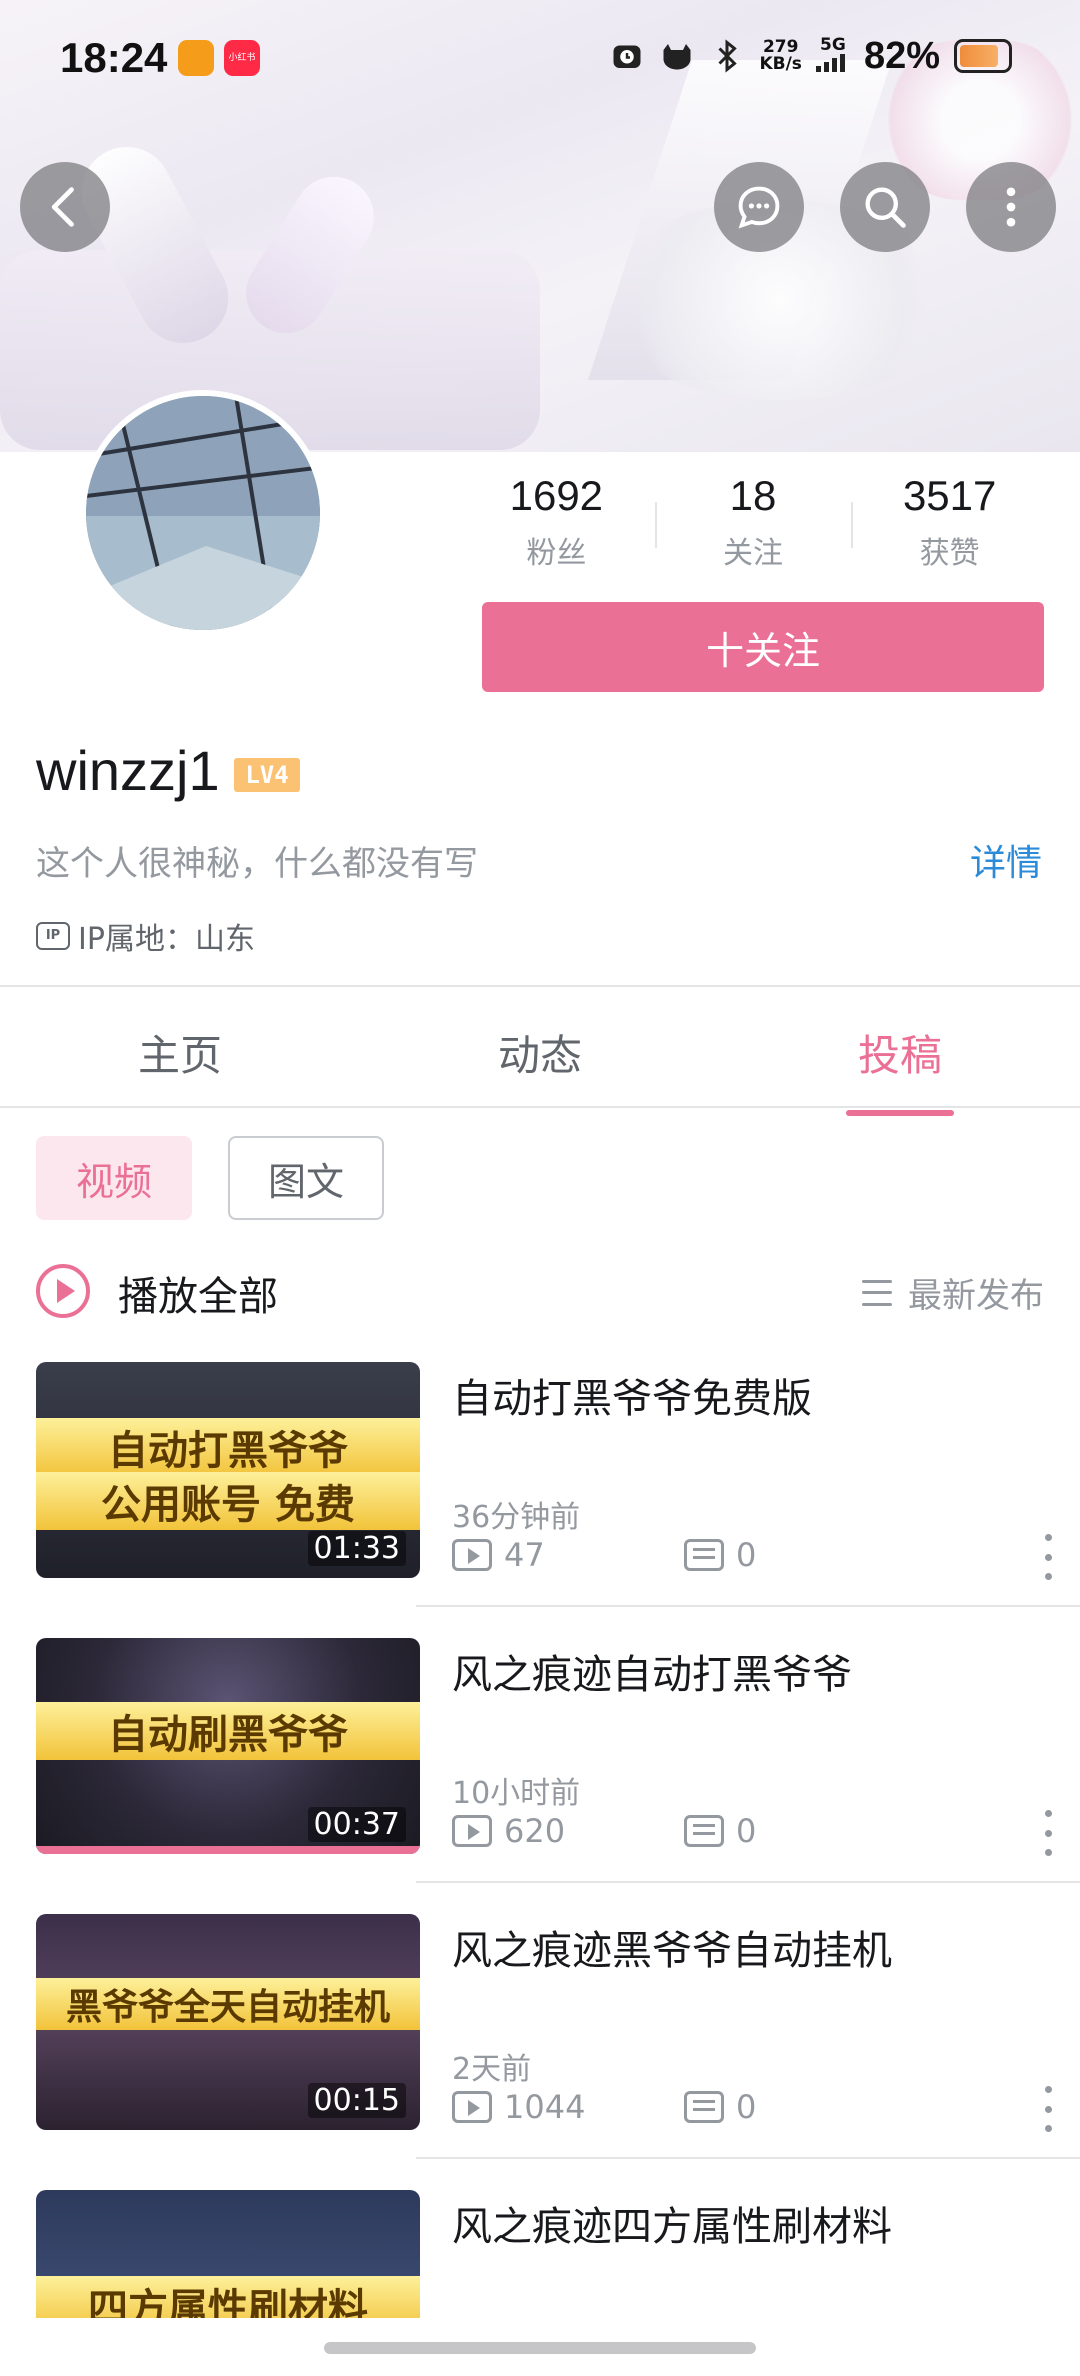 The image size is (1080, 2376). Describe the element at coordinates (518, 2107) in the screenshot. I see `view-count: 1044` at that location.